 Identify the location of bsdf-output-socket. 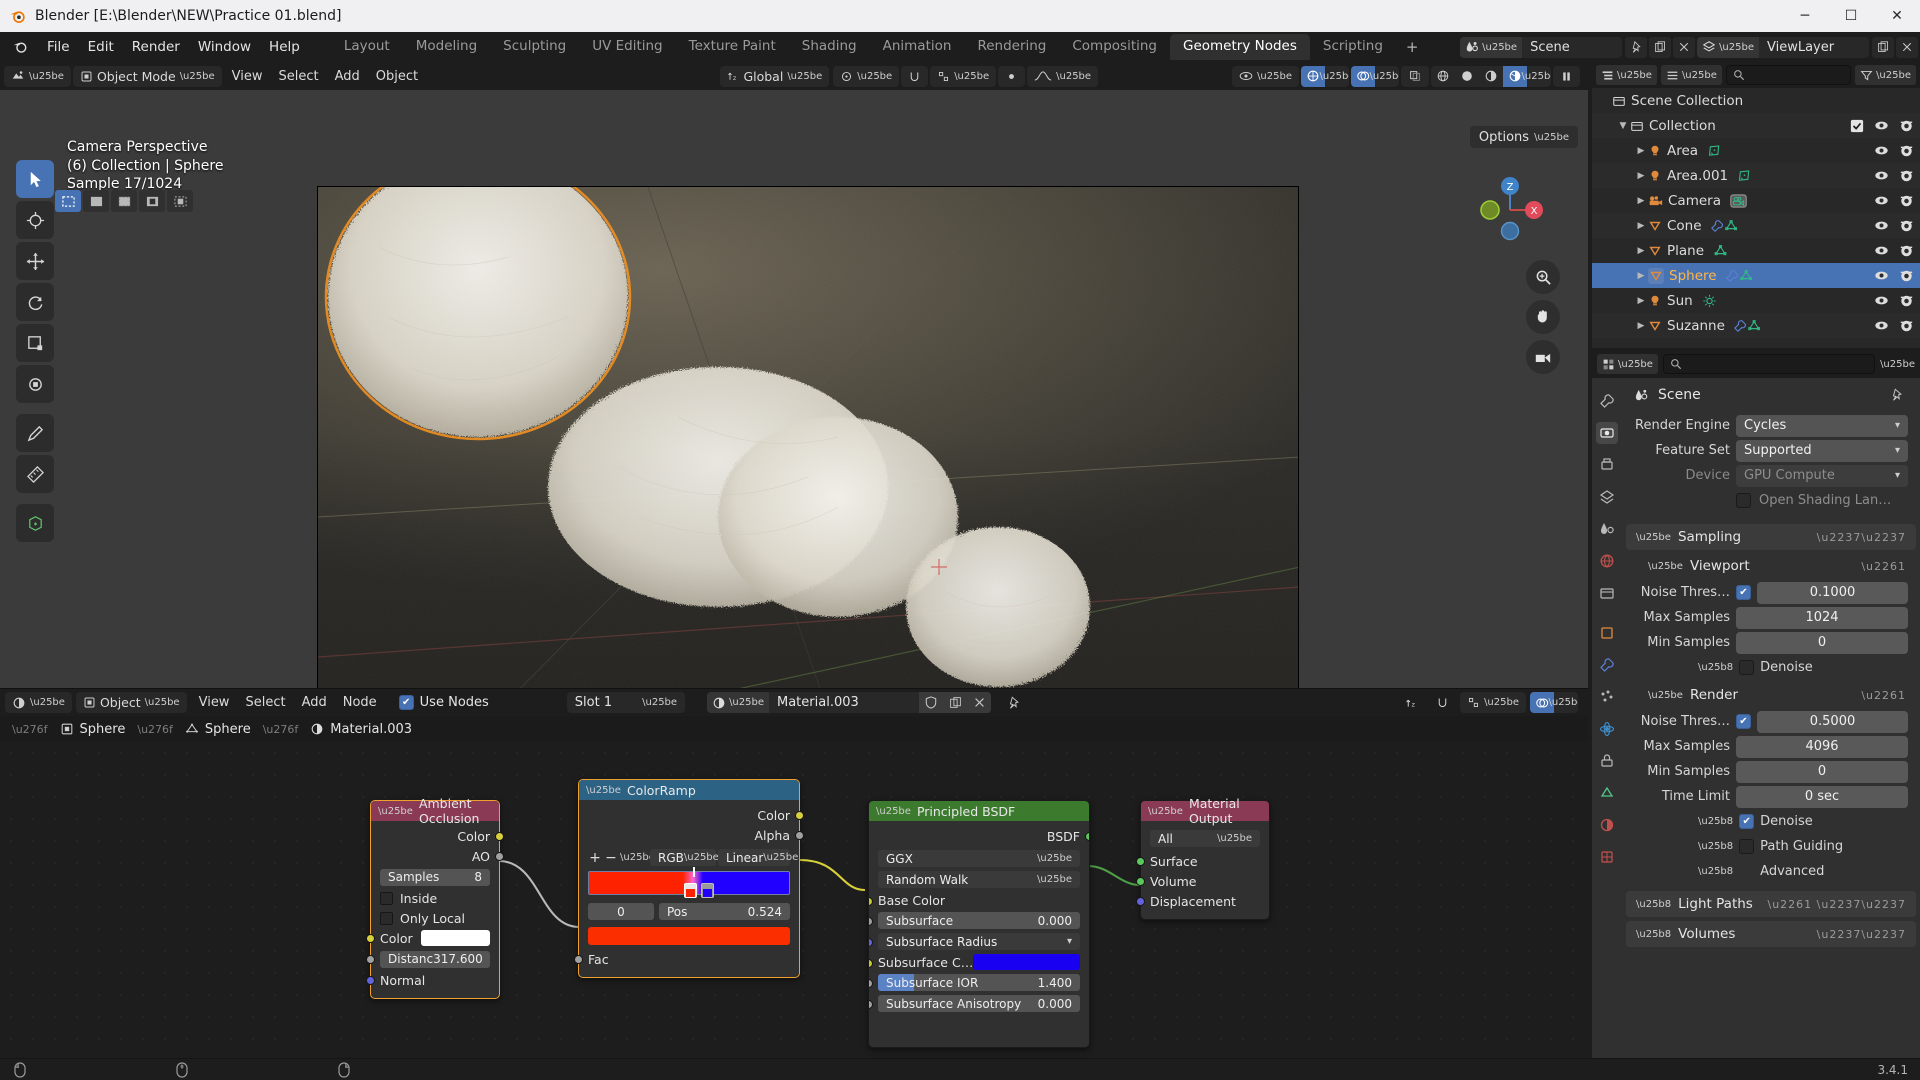
(1087, 836).